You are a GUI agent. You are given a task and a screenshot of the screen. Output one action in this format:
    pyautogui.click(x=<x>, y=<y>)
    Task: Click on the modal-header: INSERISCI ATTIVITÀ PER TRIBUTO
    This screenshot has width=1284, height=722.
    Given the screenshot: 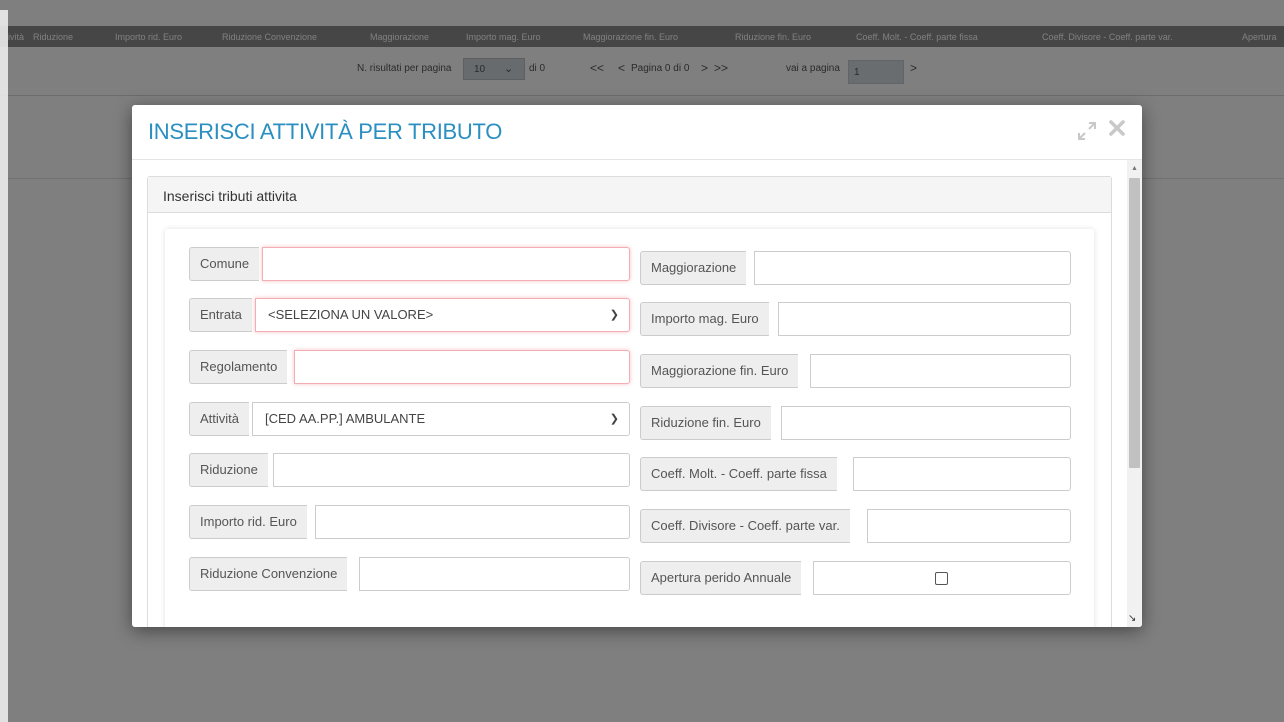 What is the action you would take?
    pyautogui.click(x=637, y=132)
    